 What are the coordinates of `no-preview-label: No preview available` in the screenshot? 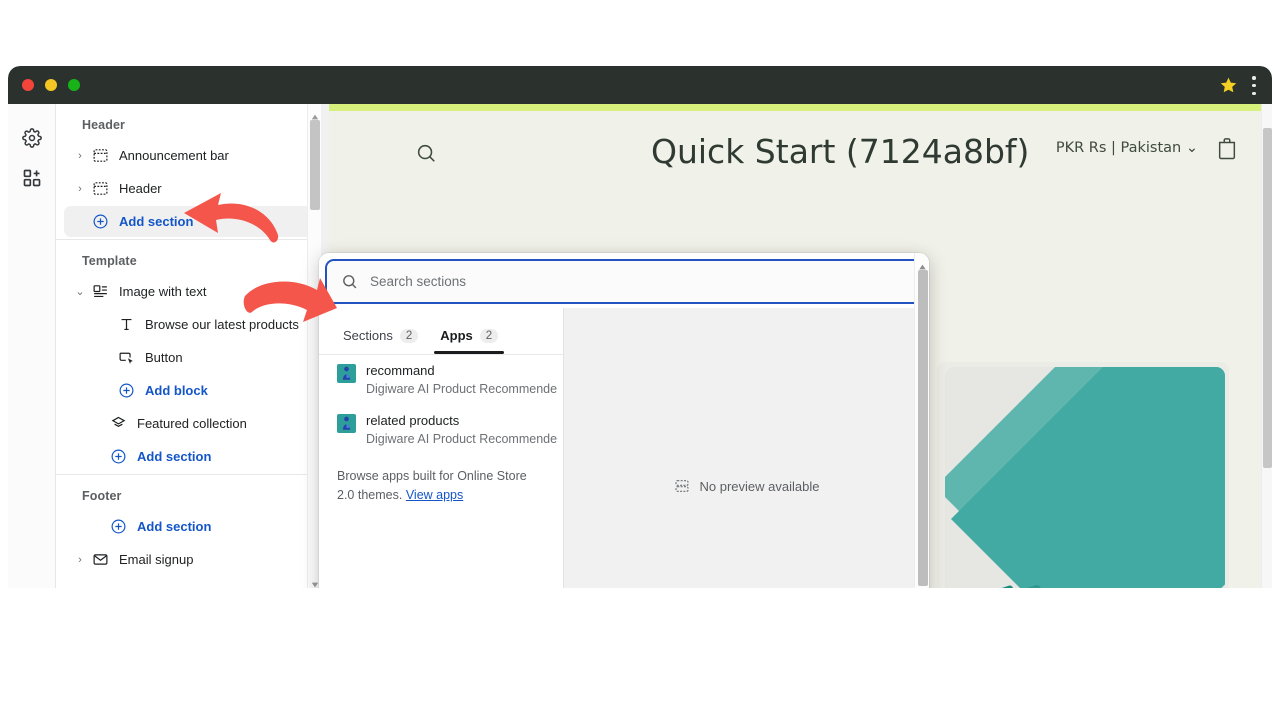 It's located at (759, 486).